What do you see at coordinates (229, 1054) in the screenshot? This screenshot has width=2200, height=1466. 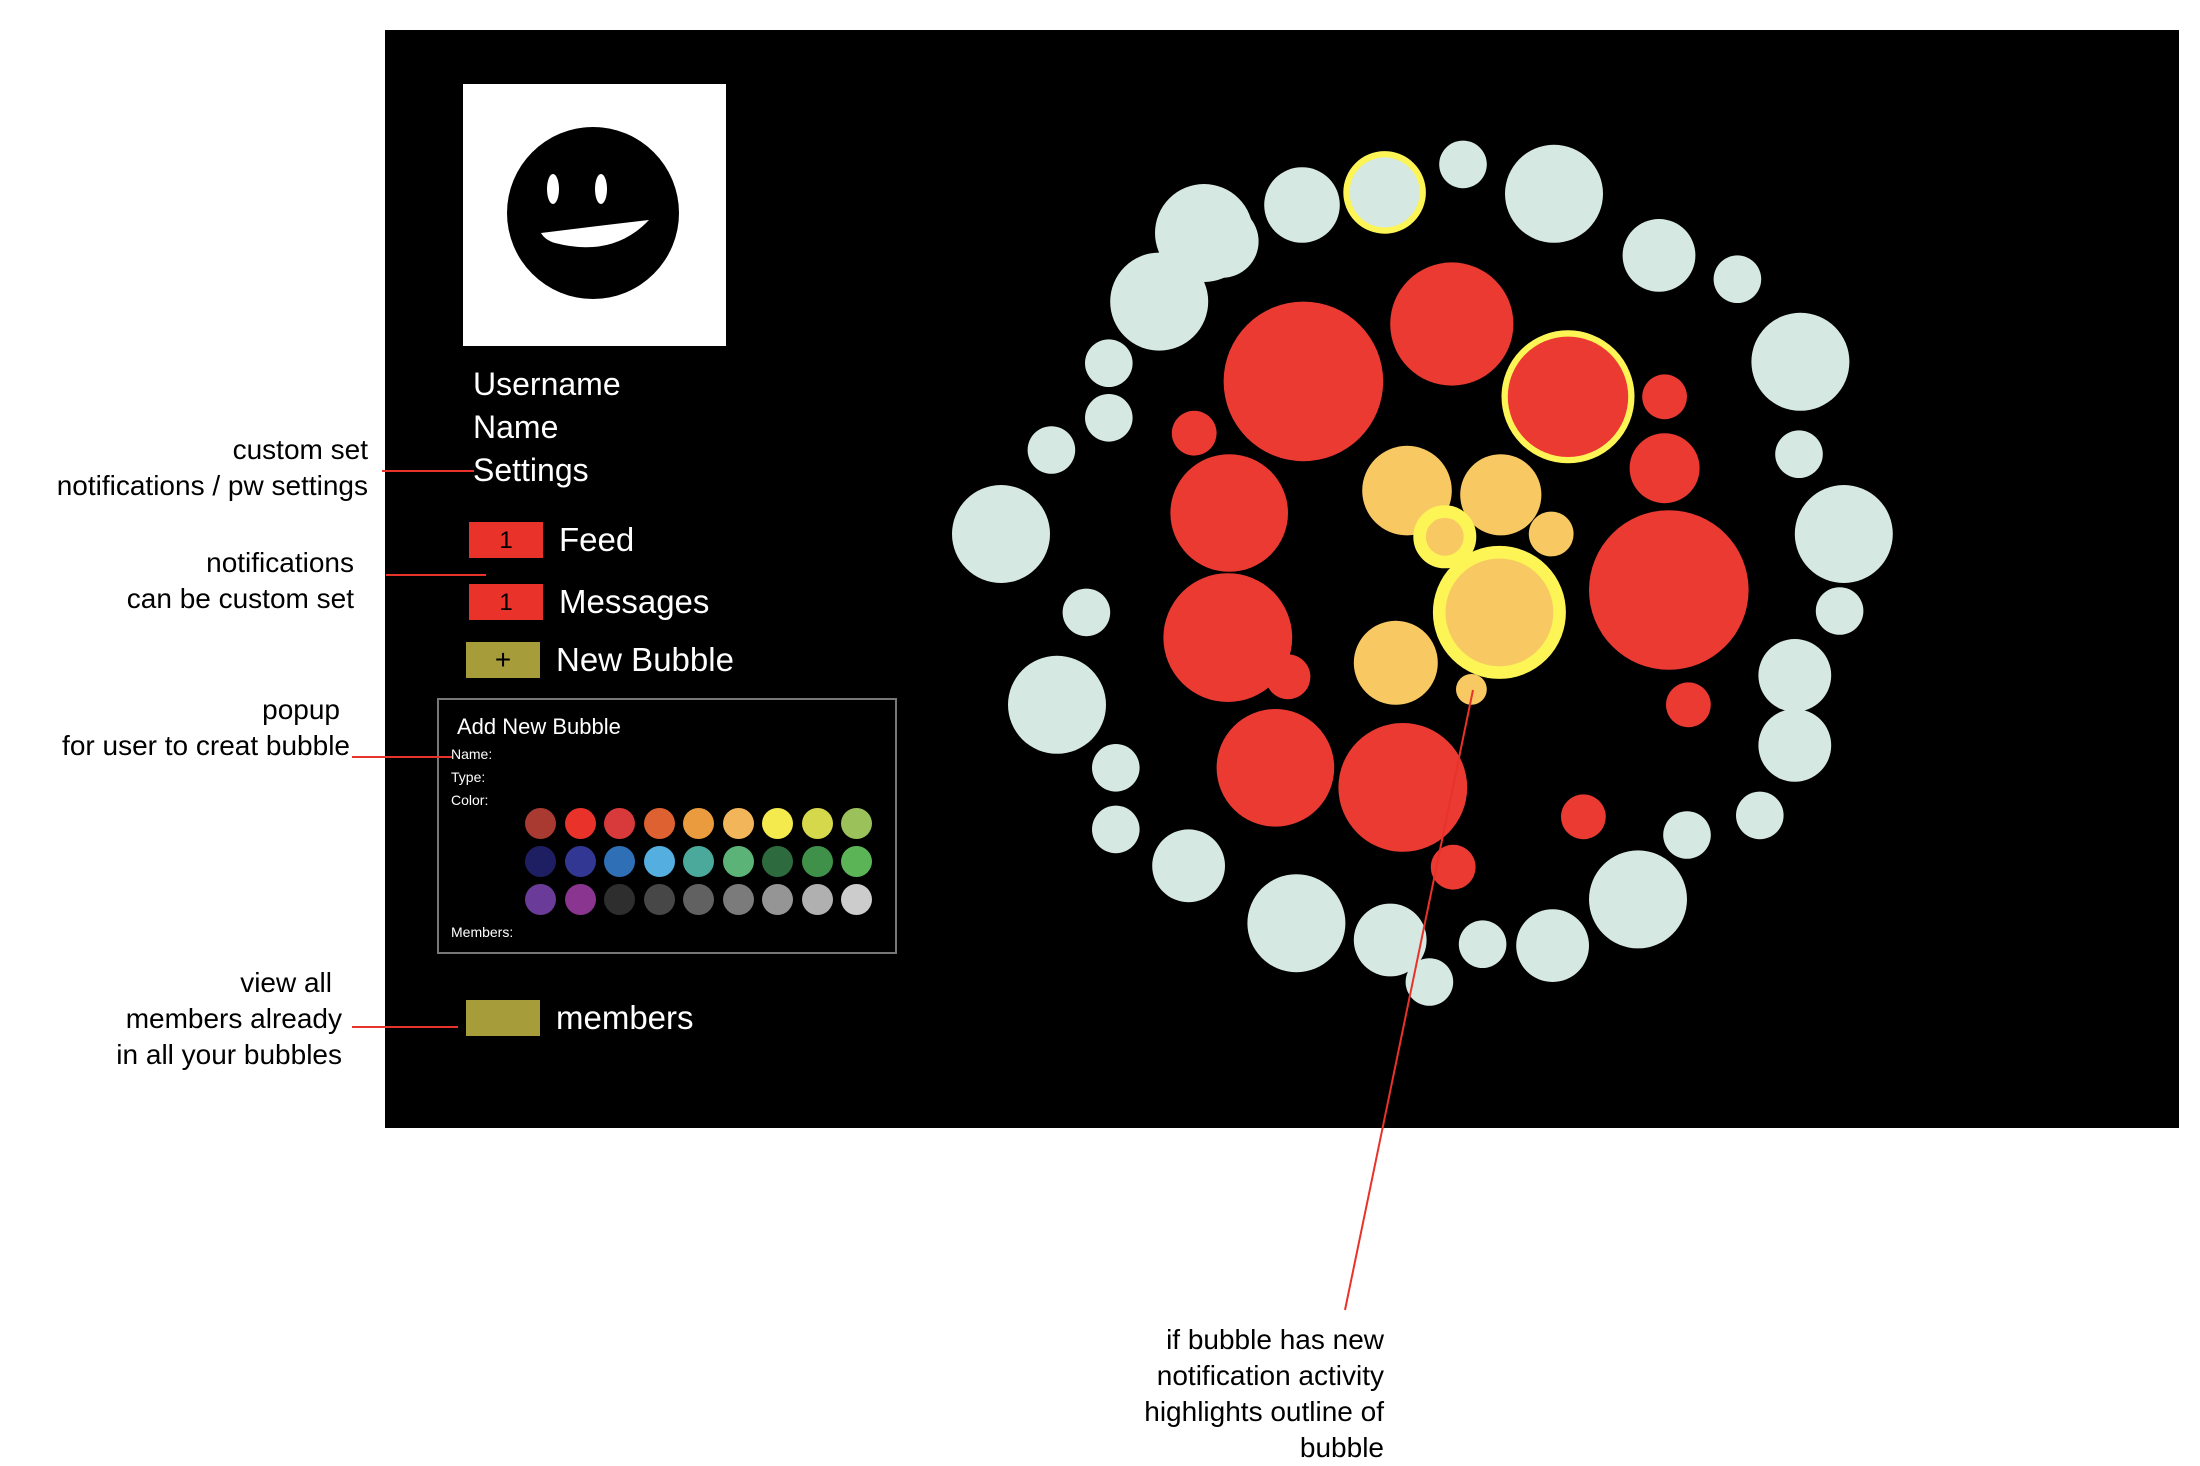 I see `annotation-line: in all your bubbles` at bounding box center [229, 1054].